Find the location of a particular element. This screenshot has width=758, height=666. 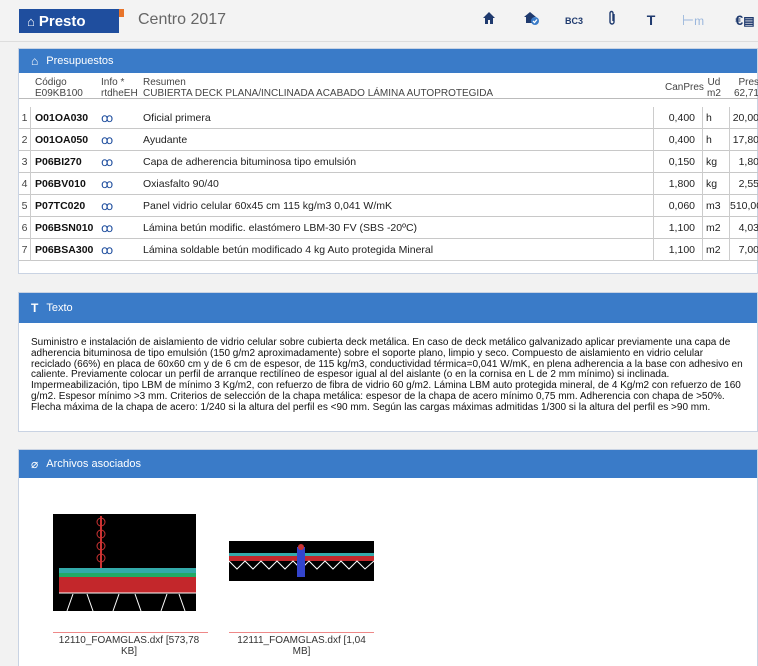

info-column-header: Info * rtdheEH is located at coordinates (119, 88).